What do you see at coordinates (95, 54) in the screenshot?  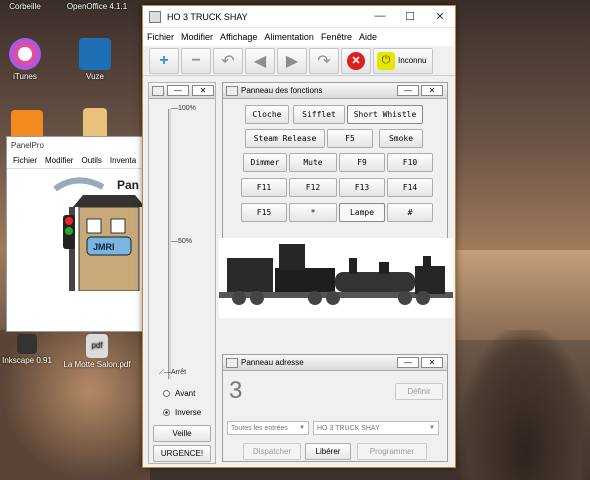 I see `vuze-icon` at bounding box center [95, 54].